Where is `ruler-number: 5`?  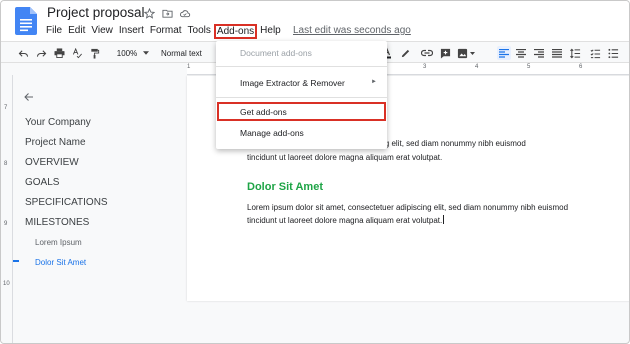 ruler-number: 5 is located at coordinates (529, 67).